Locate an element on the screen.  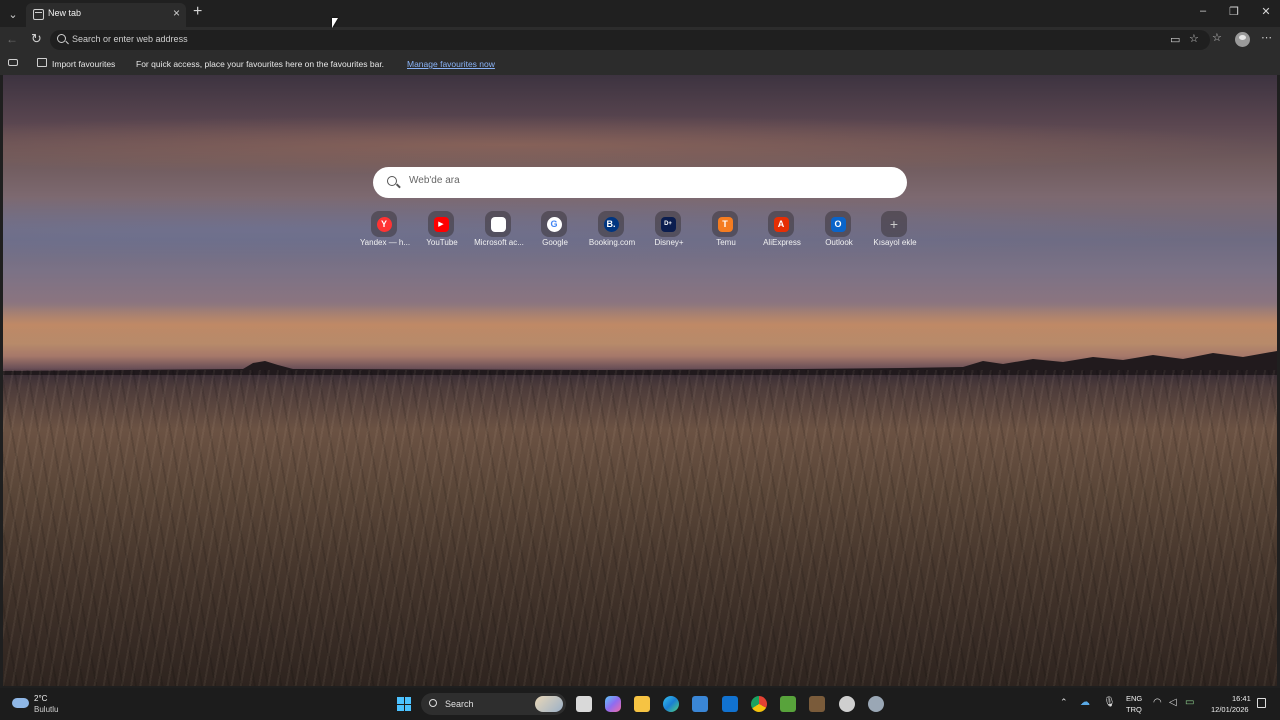
google-icon: G is located at coordinates (554, 224).